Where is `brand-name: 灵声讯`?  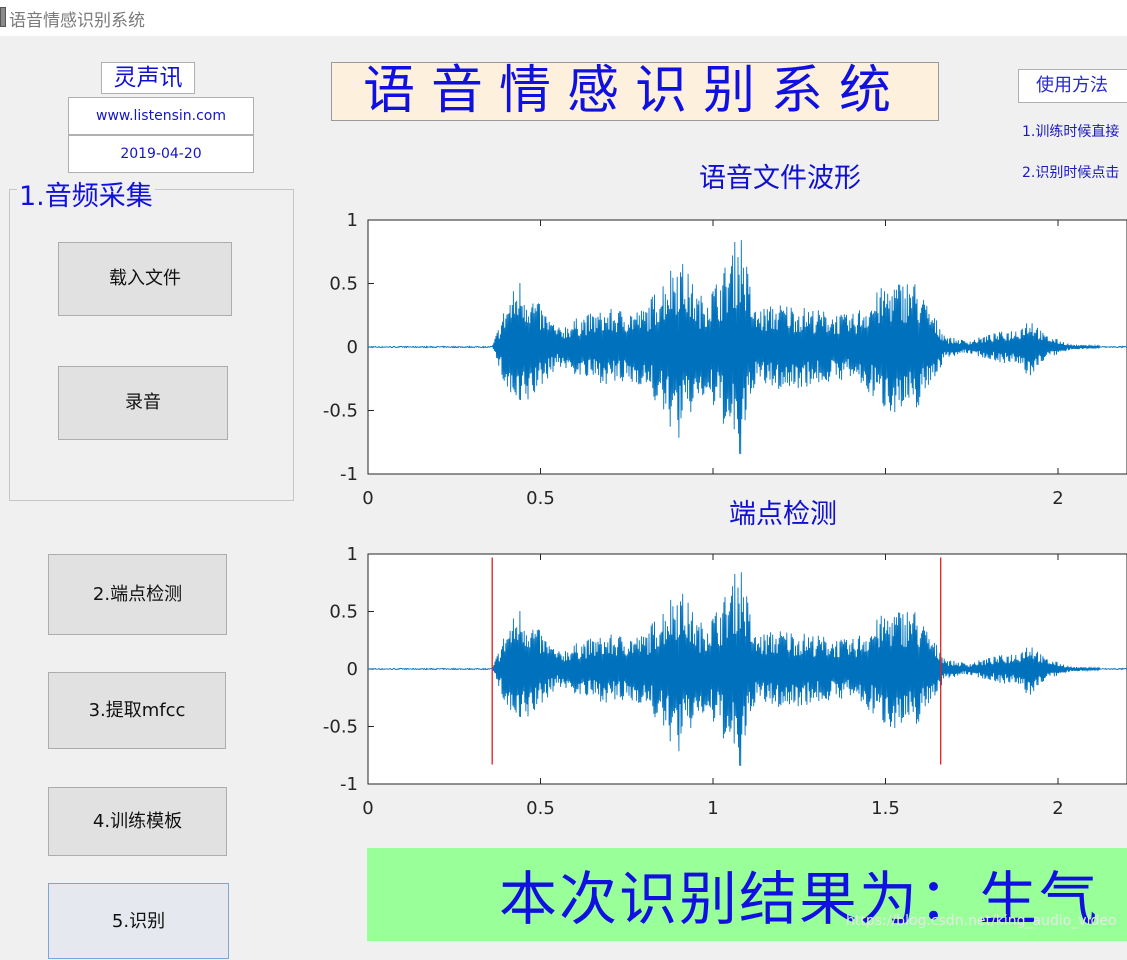
brand-name: 灵声讯 is located at coordinates (148, 78).